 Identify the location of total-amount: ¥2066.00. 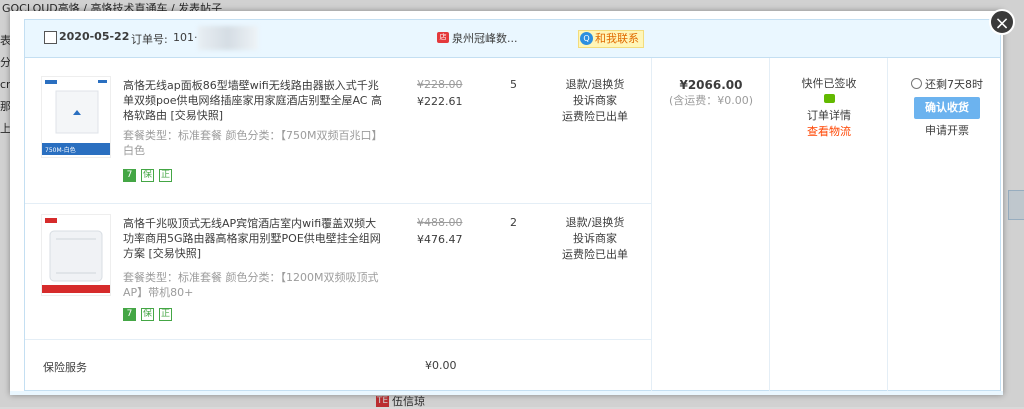
(711, 85).